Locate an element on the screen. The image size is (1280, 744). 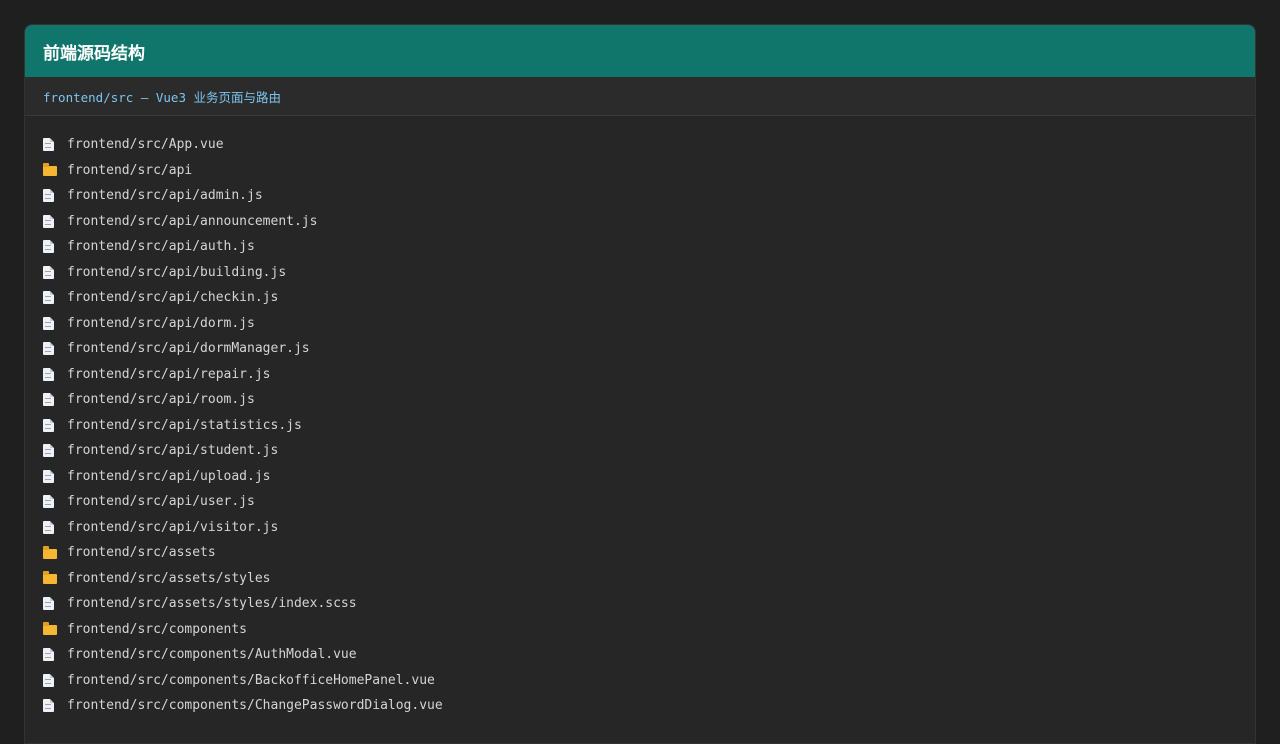
item-path: frontend/src/api/dormManager.js is located at coordinates (188, 349).